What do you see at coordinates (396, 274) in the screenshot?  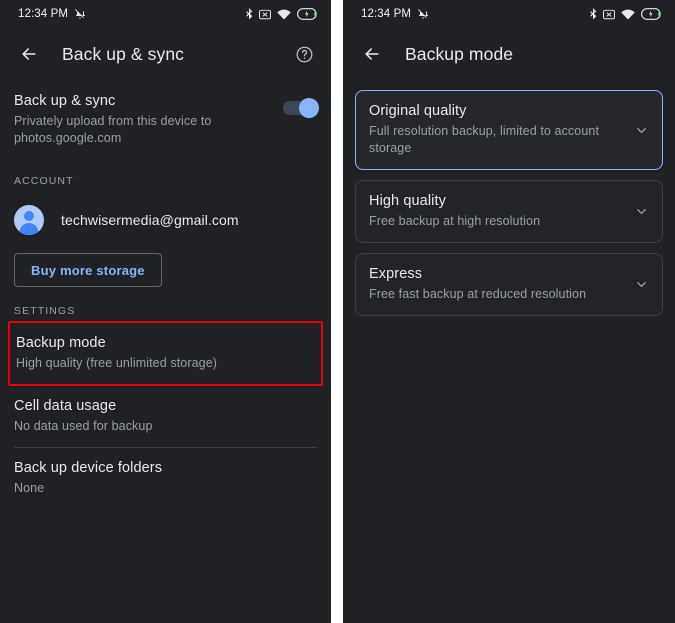 I see `option-title: Express` at bounding box center [396, 274].